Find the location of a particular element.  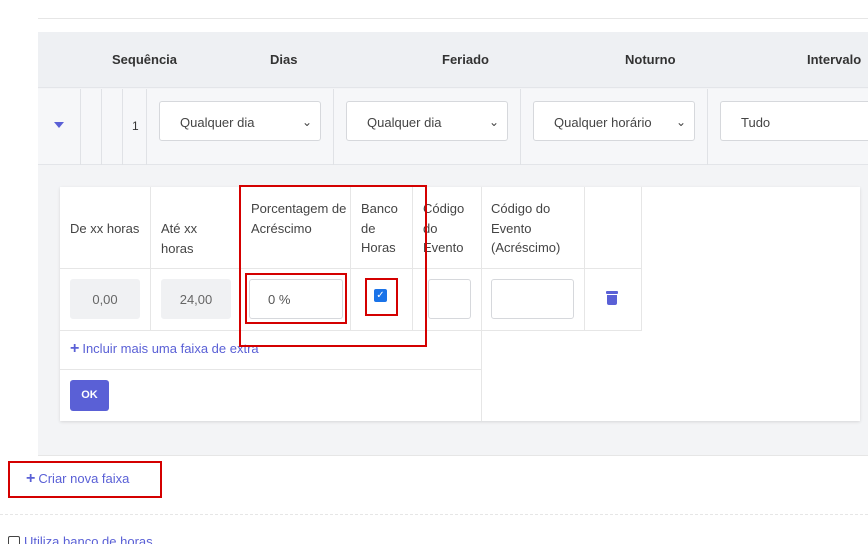

noturno-select-value: Qualquer horário is located at coordinates (603, 122).